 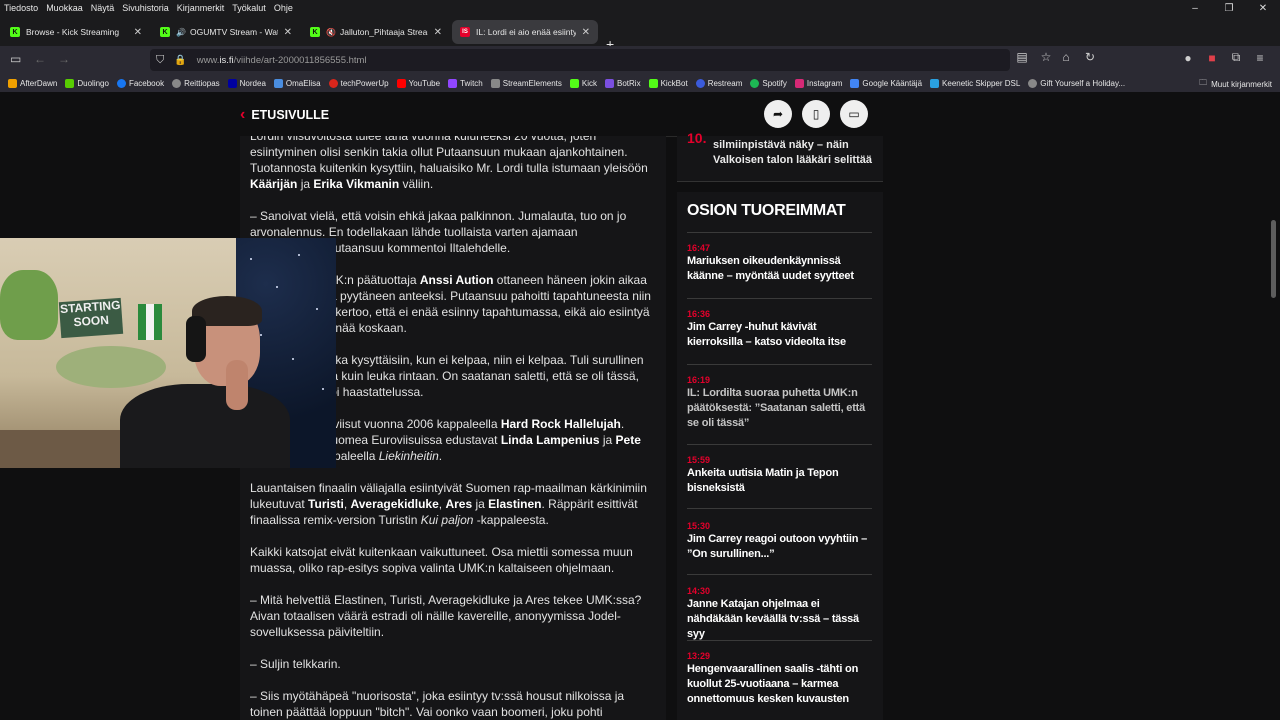 What do you see at coordinates (526, 83) in the screenshot?
I see `bookmark-streamelements: StreamElements` at bounding box center [526, 83].